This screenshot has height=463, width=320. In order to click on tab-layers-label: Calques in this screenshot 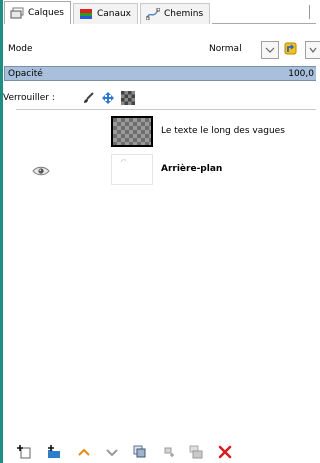, I will do `click(46, 13)`.